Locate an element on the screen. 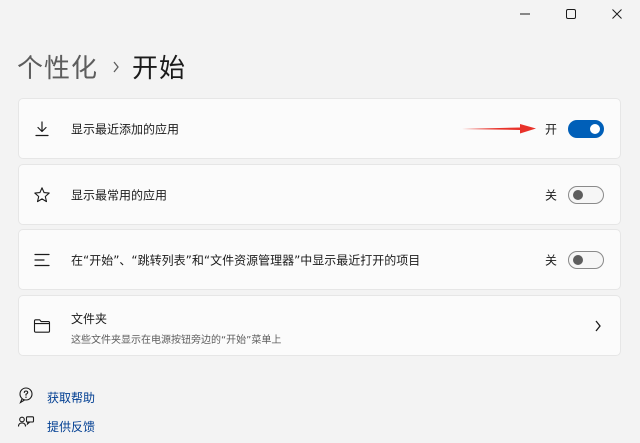 This screenshot has width=640, height=443. close-icon is located at coordinates (617, 14).